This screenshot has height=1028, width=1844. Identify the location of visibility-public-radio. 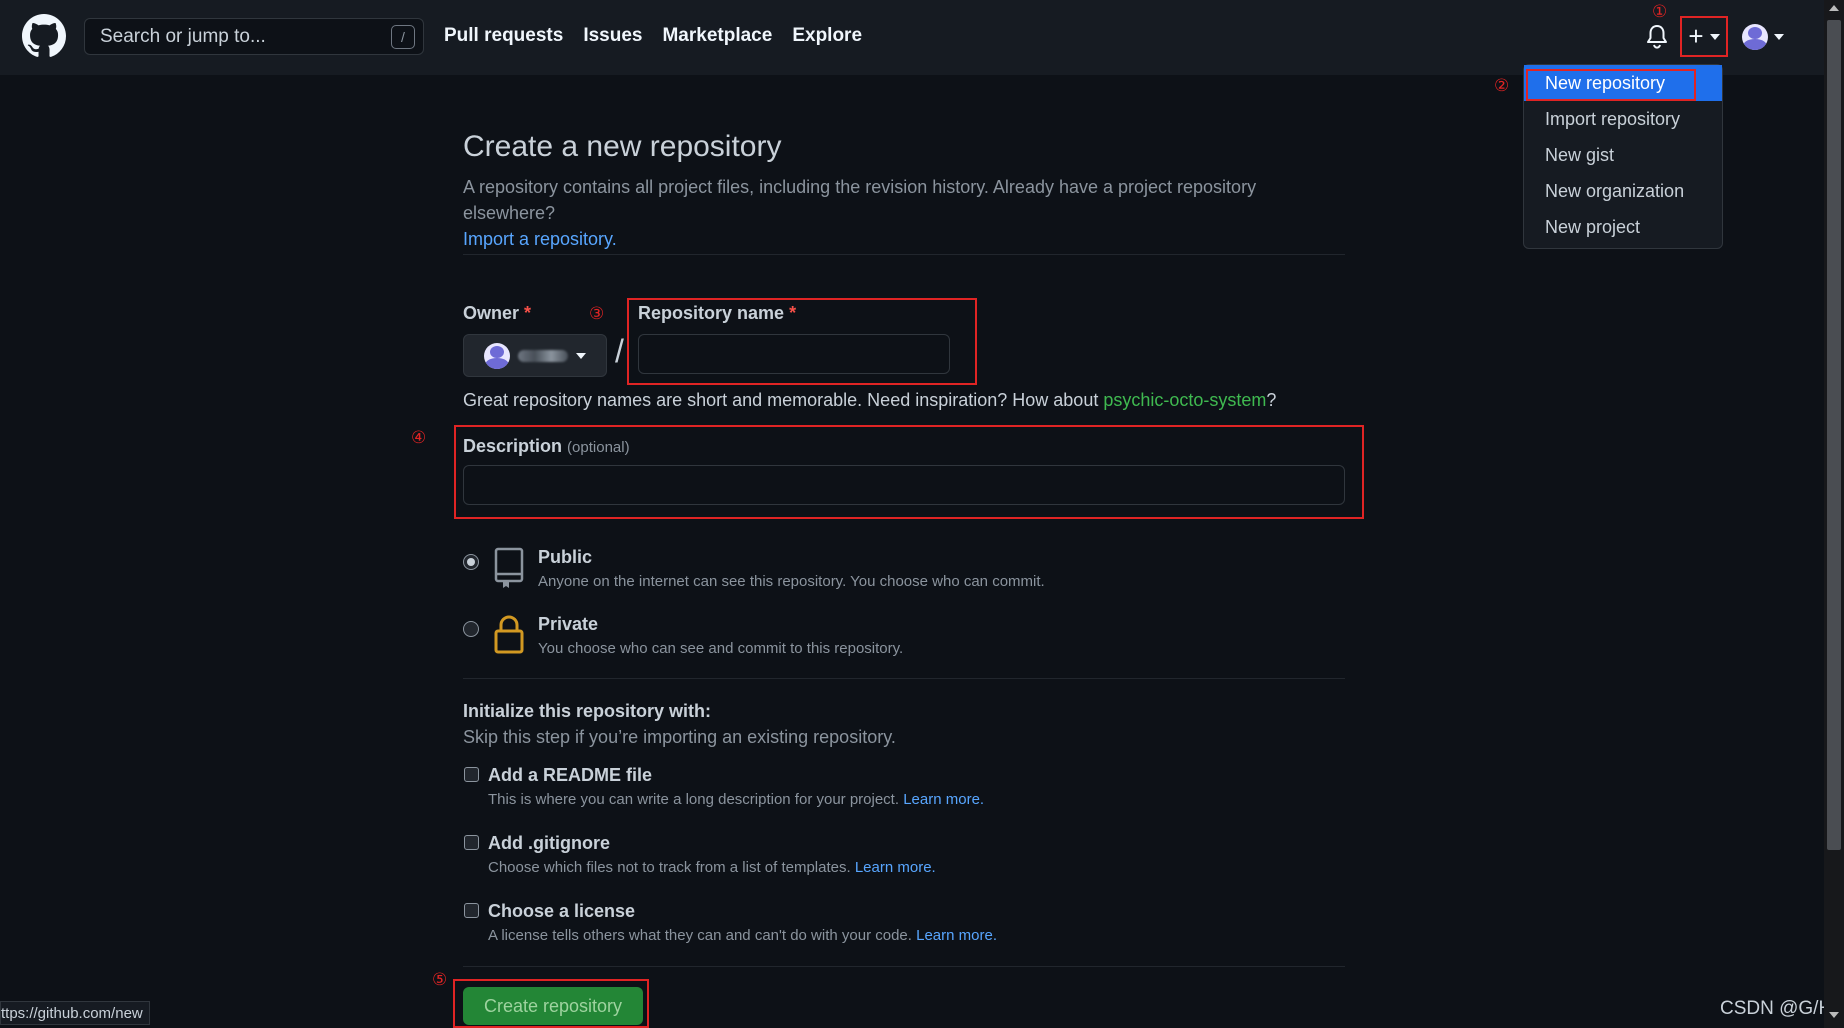
(471, 562).